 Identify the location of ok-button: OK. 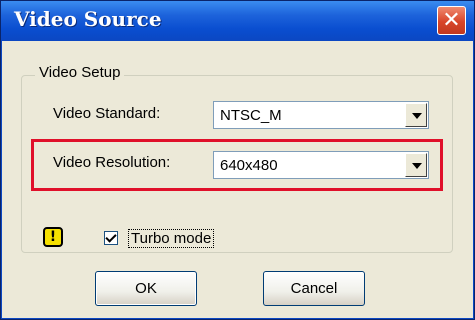
(146, 288).